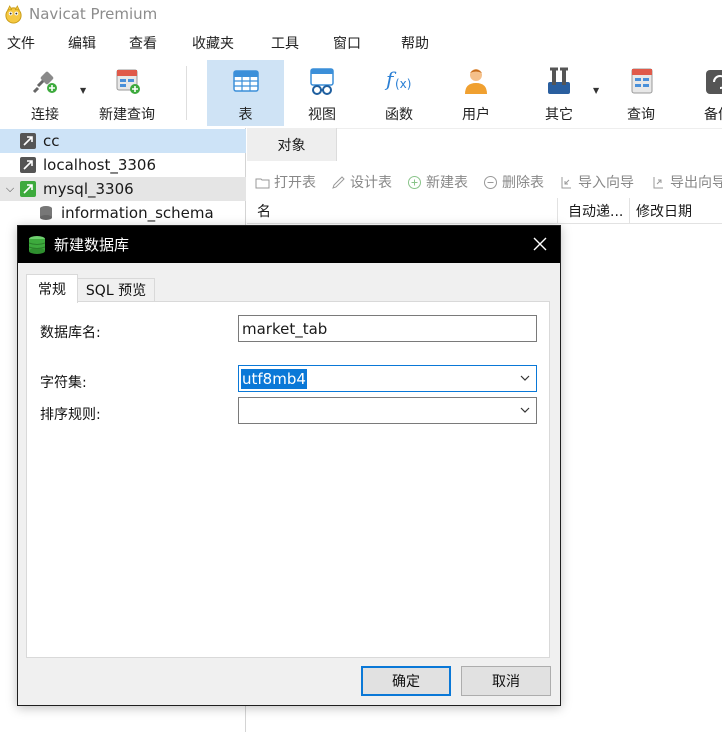 The height and width of the screenshot is (732, 722). I want to click on new-query-button: 新建查询, so click(127, 93).